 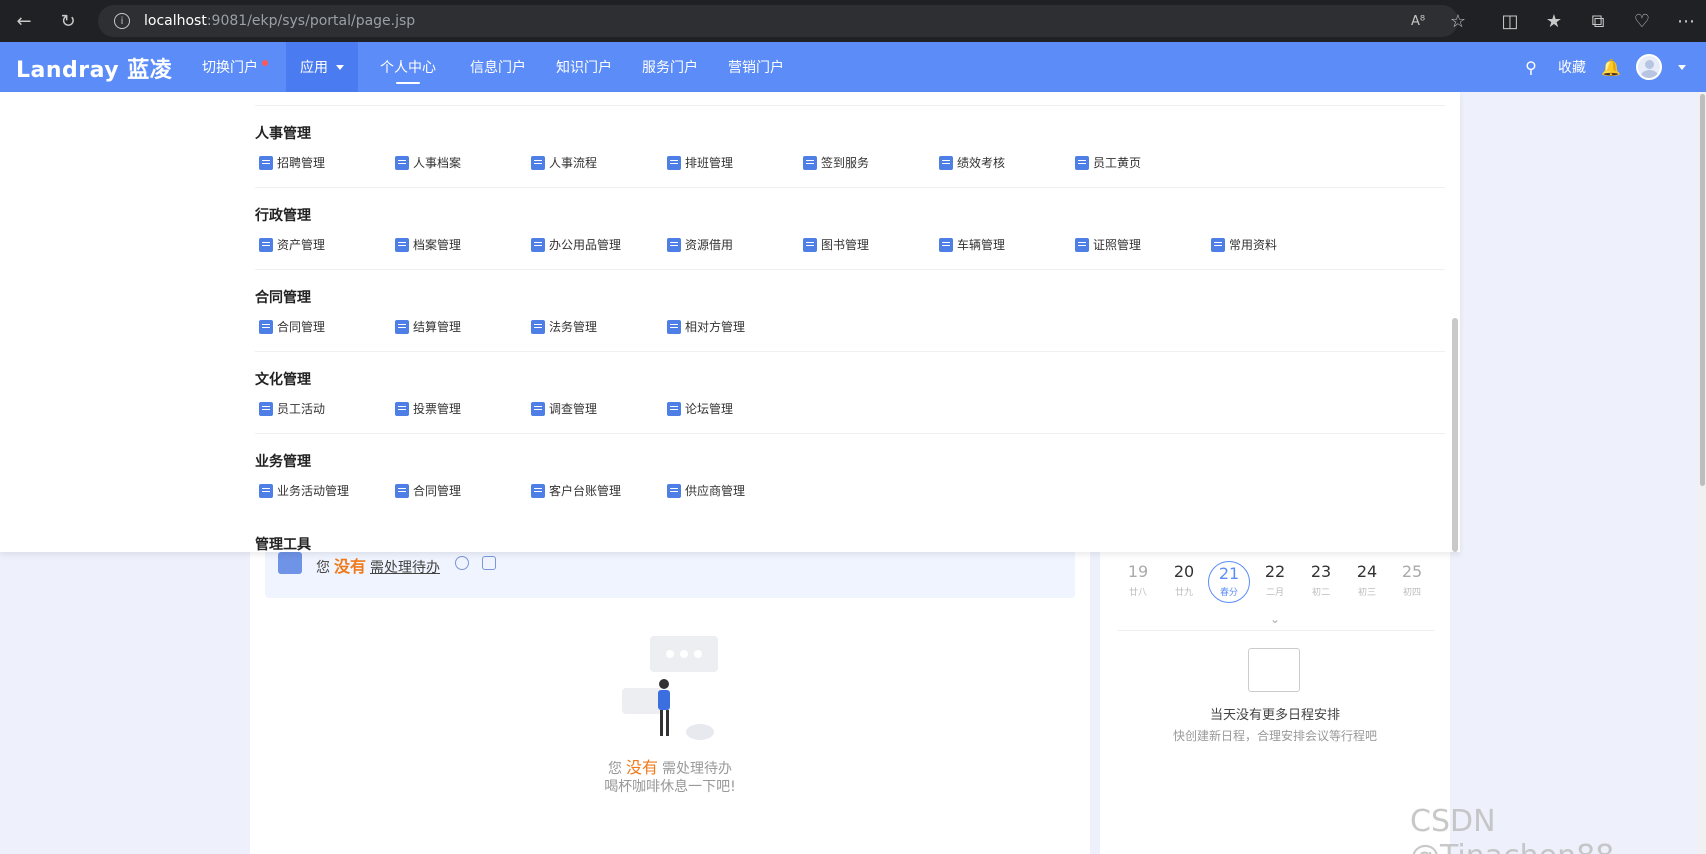 What do you see at coordinates (709, 245) in the screenshot?
I see `app-label: 资源借用` at bounding box center [709, 245].